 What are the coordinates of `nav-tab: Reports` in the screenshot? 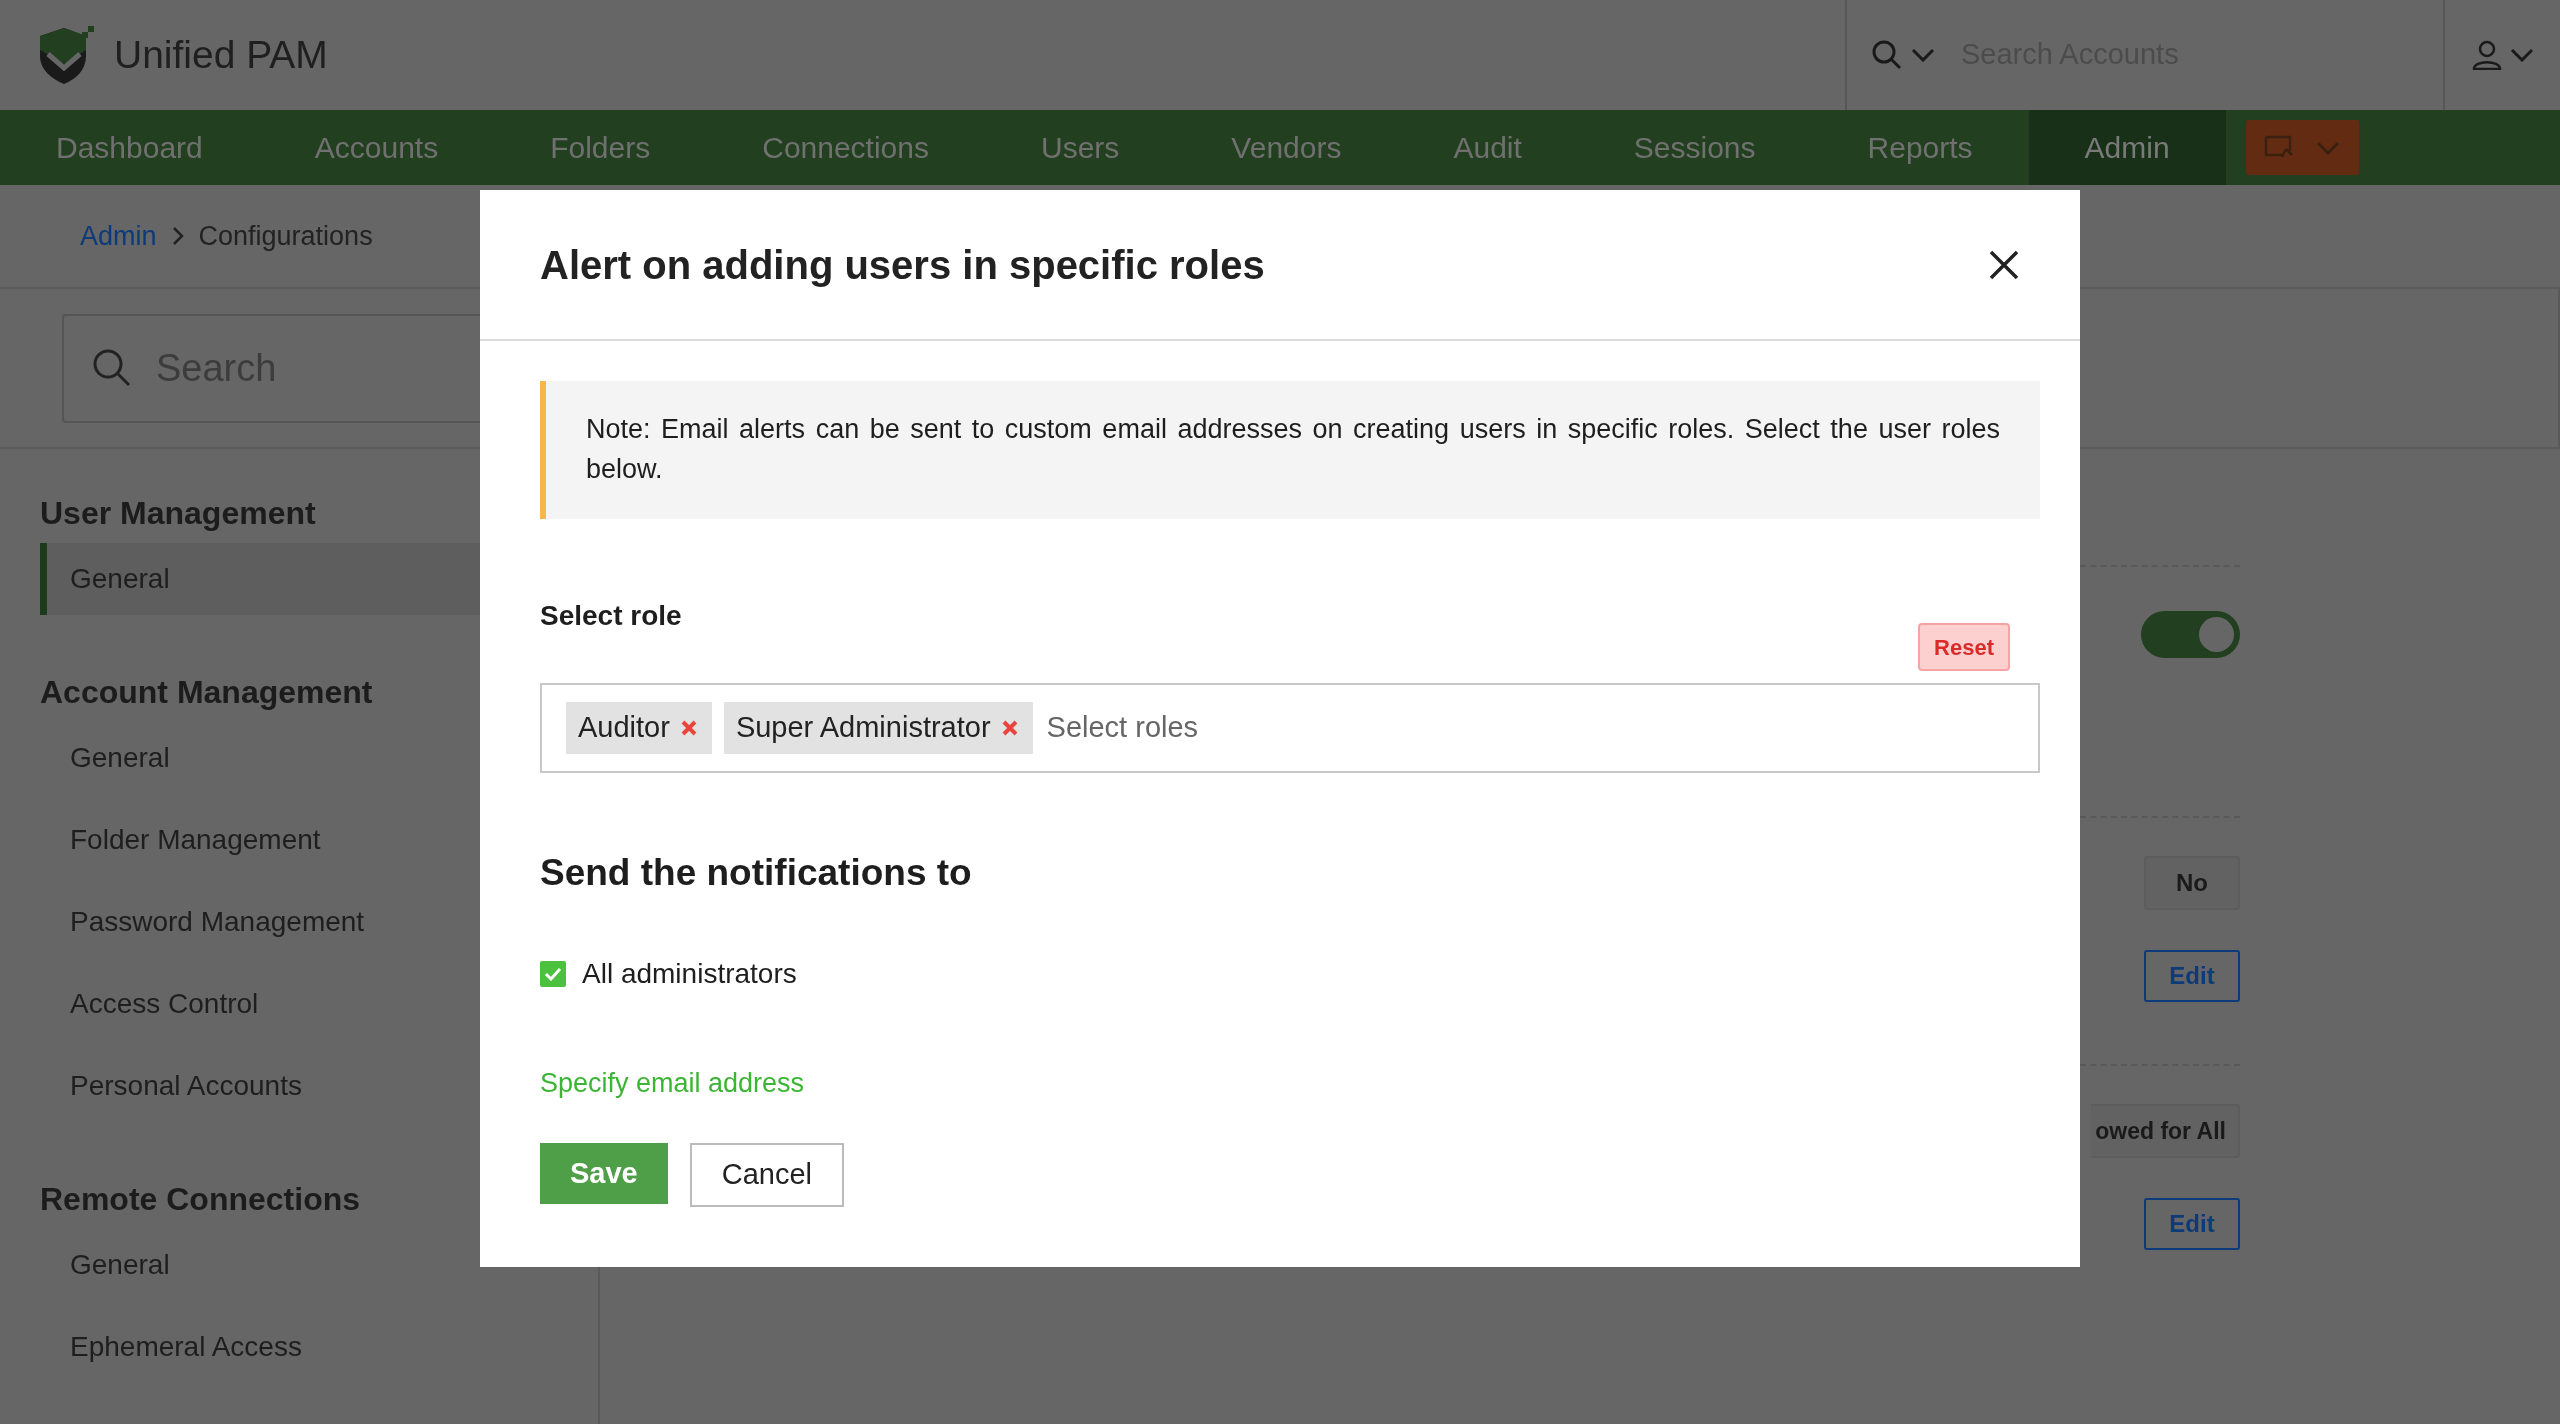 It's located at (1920, 147).